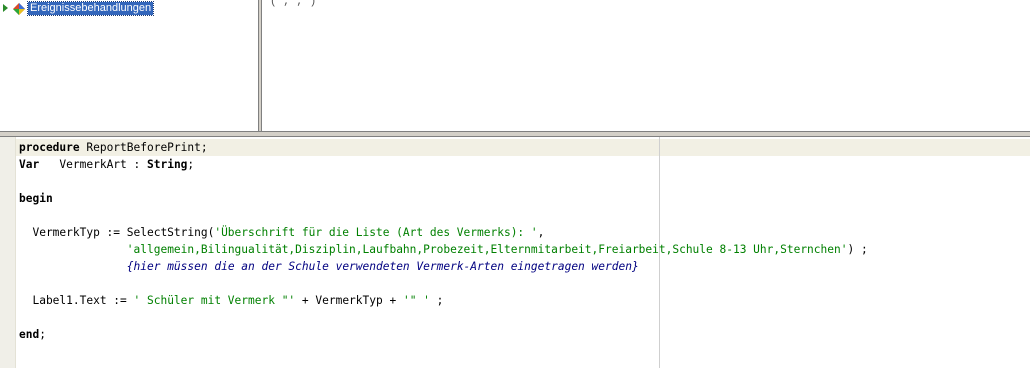 This screenshot has width=1030, height=368. Describe the element at coordinates (49, 147) in the screenshot. I see `keyword-token: procedure` at that location.